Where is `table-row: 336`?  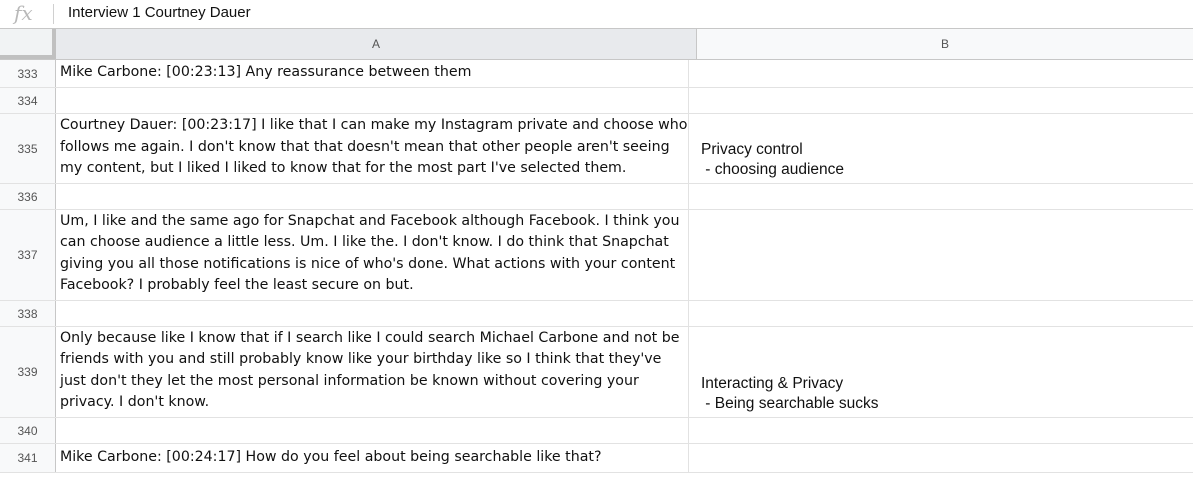
table-row: 336 is located at coordinates (596, 197).